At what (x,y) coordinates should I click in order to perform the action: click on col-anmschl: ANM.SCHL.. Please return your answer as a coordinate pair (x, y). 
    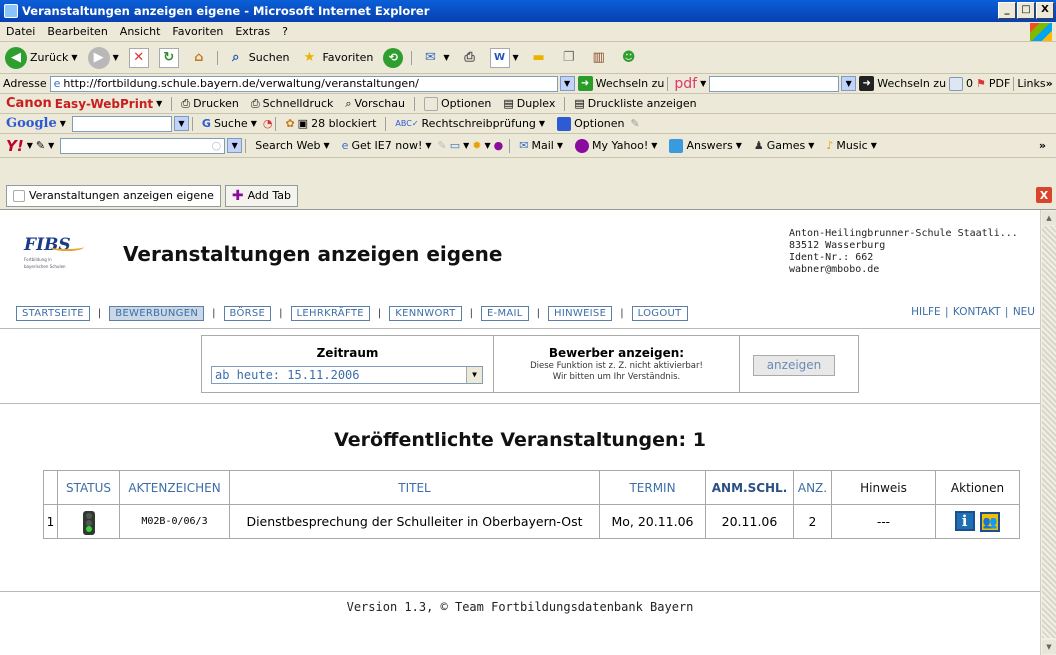
    Looking at the image, I should click on (749, 487).